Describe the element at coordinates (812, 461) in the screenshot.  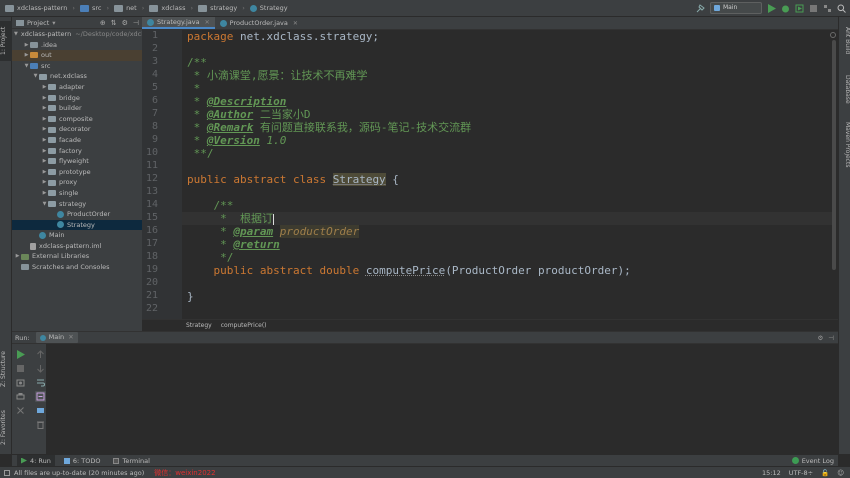
I see `event-log-button: Event Log` at that location.